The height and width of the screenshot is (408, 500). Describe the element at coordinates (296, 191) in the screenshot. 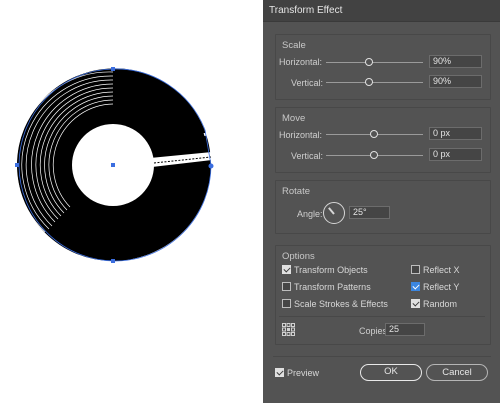

I see `rotate-header: Rotate` at that location.